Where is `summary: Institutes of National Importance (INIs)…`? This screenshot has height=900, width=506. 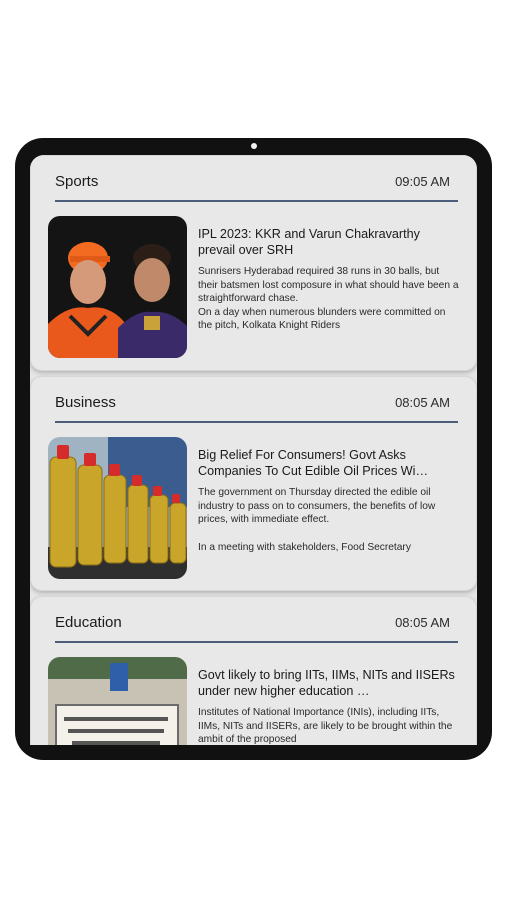
summary: Institutes of National Importance (INIs)… is located at coordinates (329, 725).